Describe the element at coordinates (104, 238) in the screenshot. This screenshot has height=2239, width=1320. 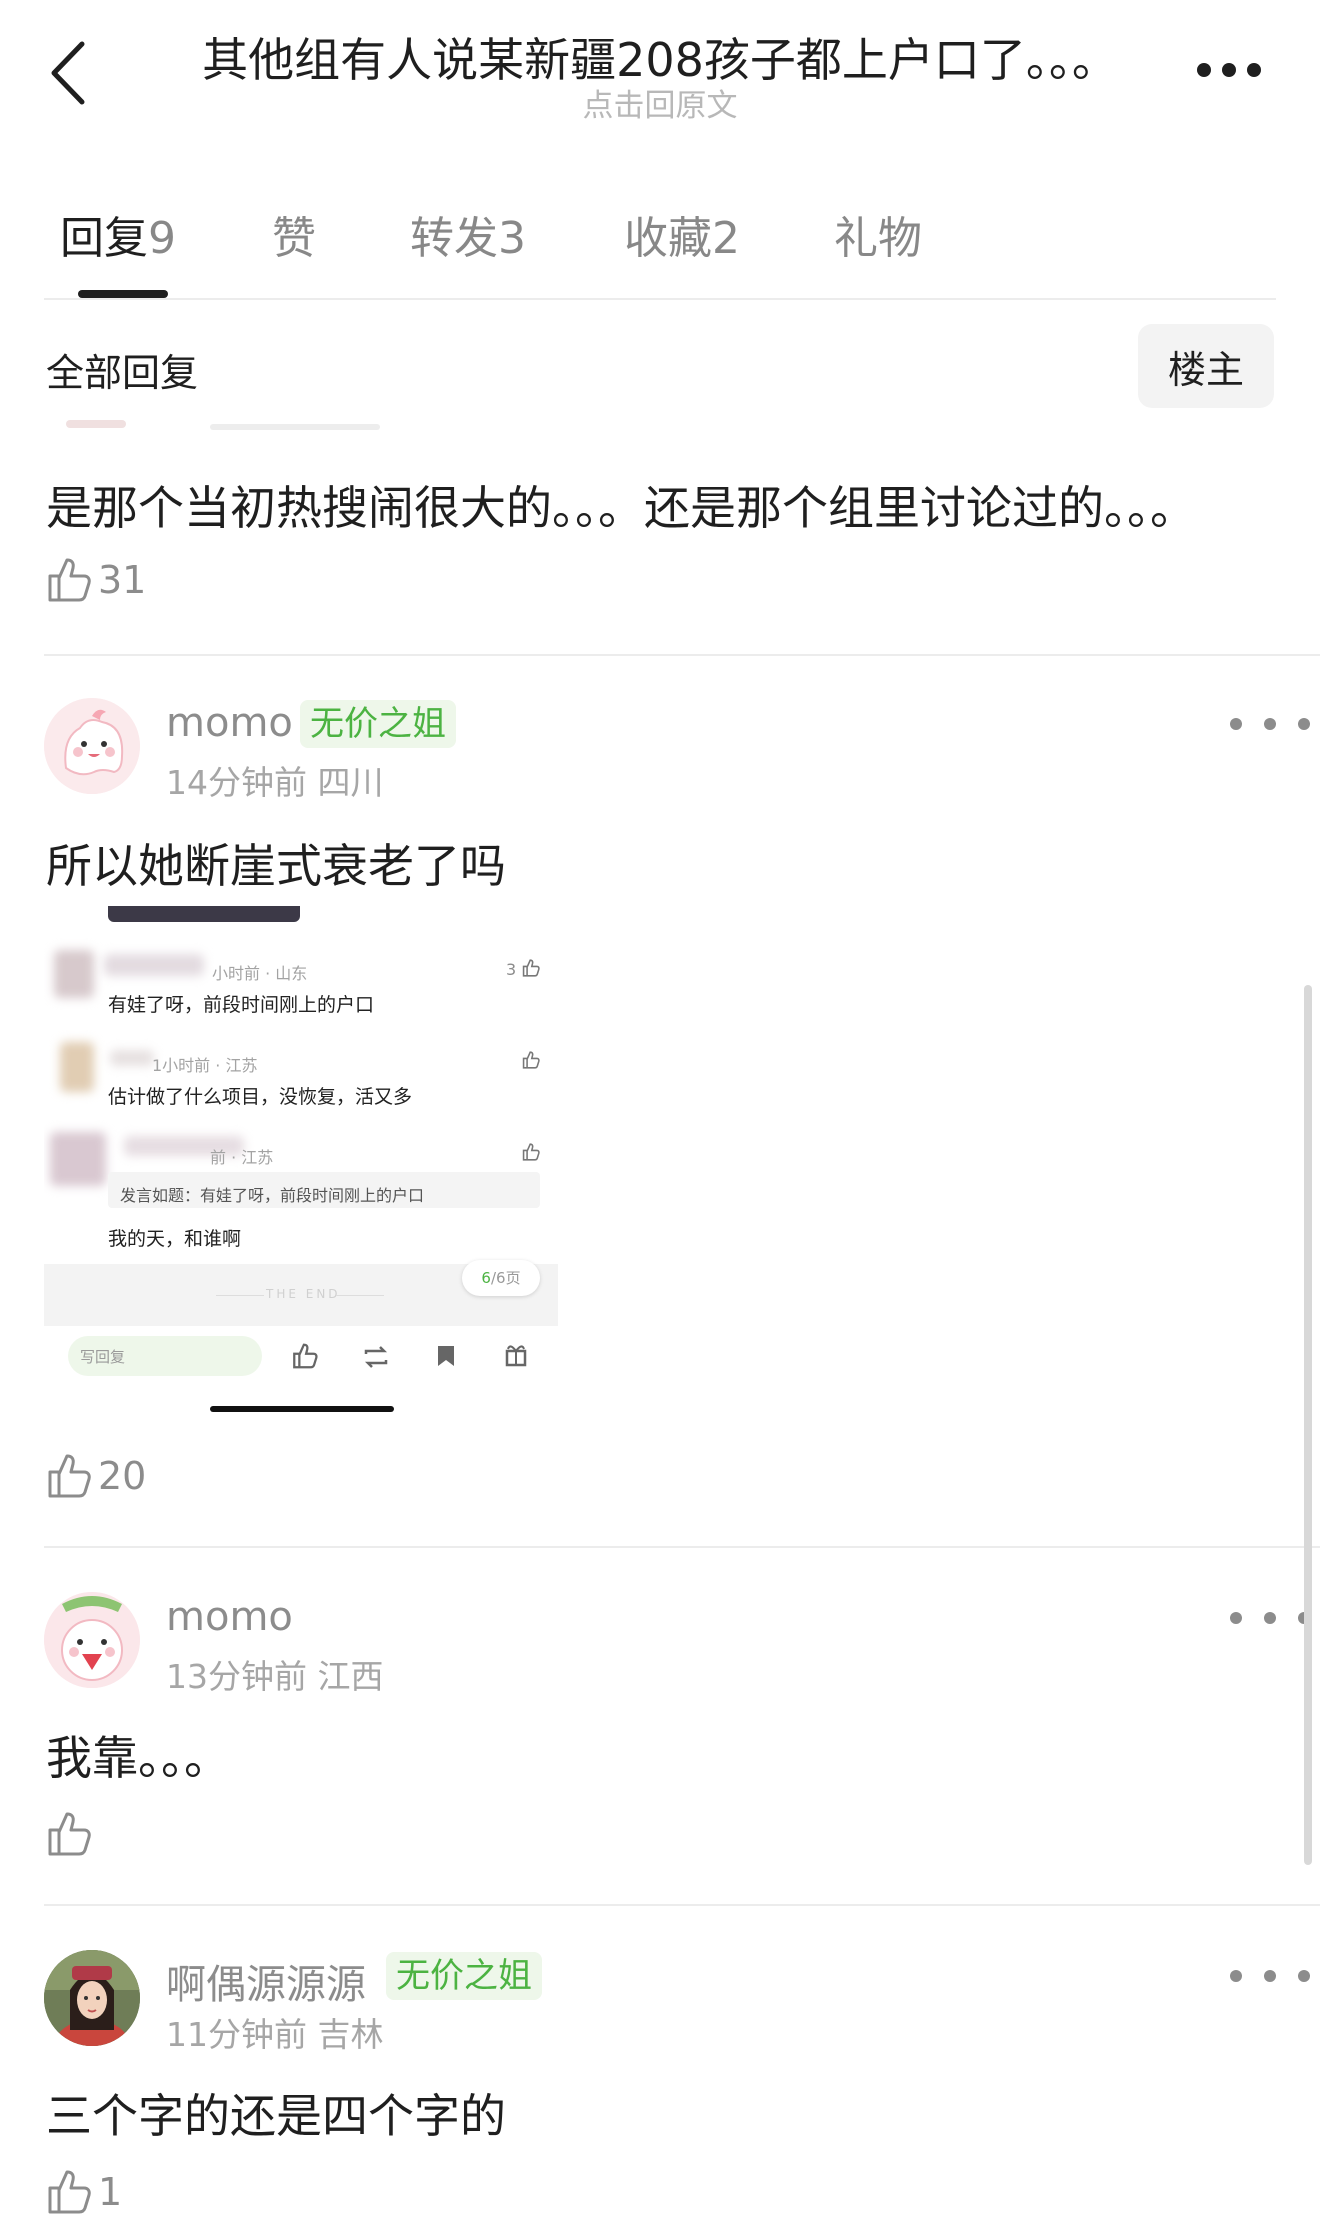
I see `tab-label: 回复` at that location.